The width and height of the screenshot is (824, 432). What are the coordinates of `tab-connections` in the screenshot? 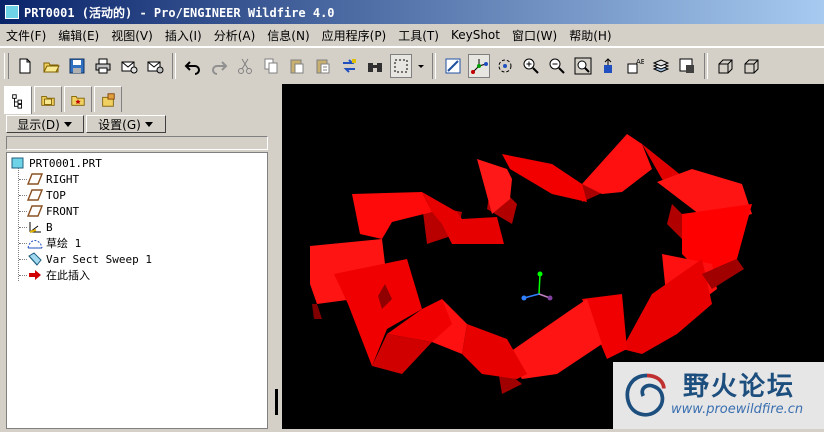 It's located at (108, 99).